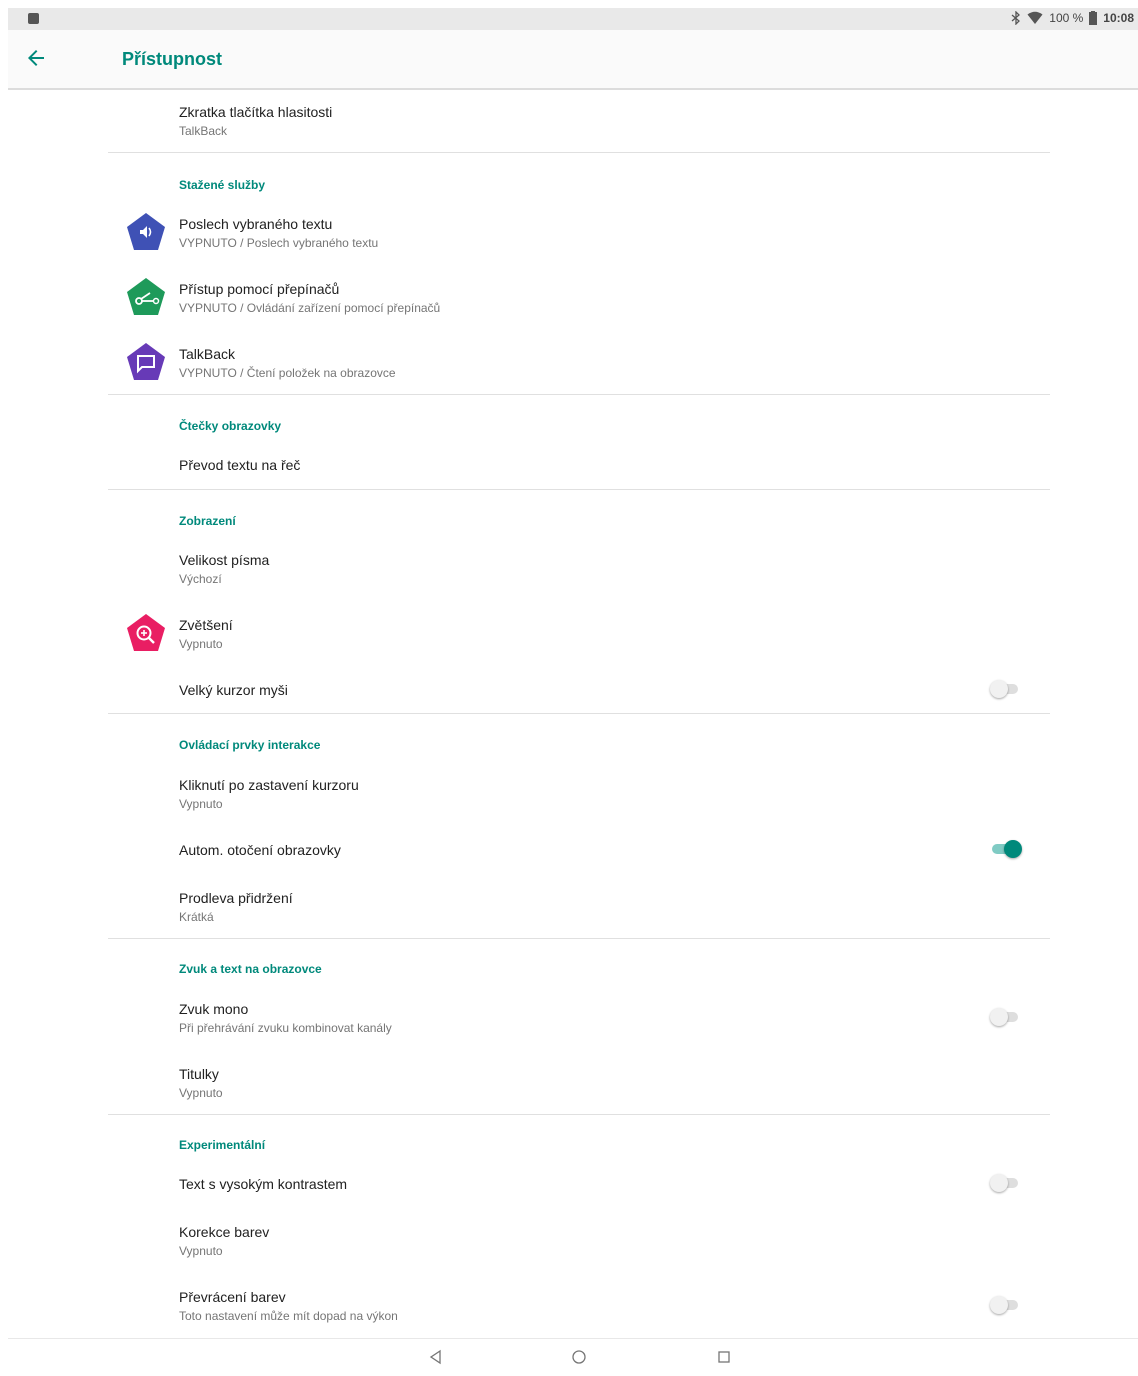  Describe the element at coordinates (259, 289) in the screenshot. I see `switch-access-title: Přístup pomocí přepínačů` at that location.